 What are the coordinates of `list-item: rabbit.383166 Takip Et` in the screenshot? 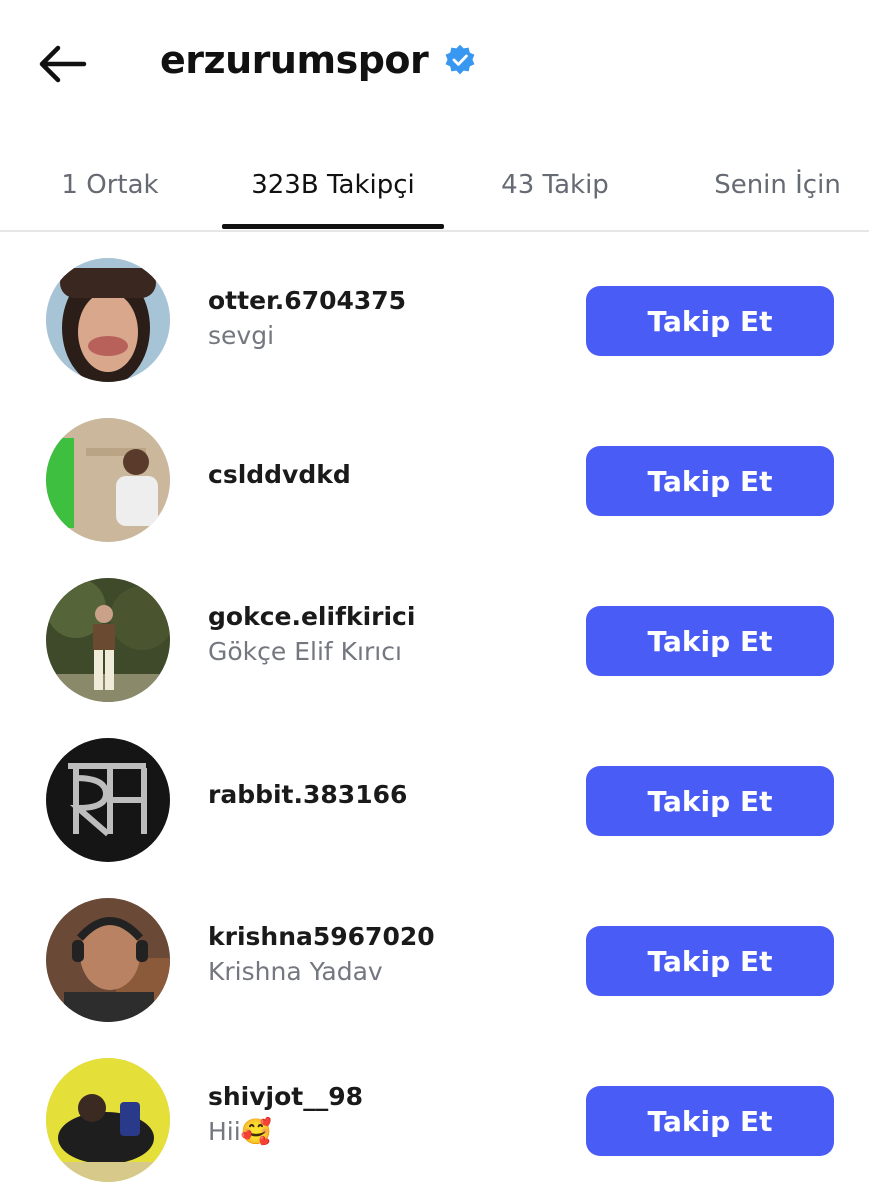 It's located at (434, 795).